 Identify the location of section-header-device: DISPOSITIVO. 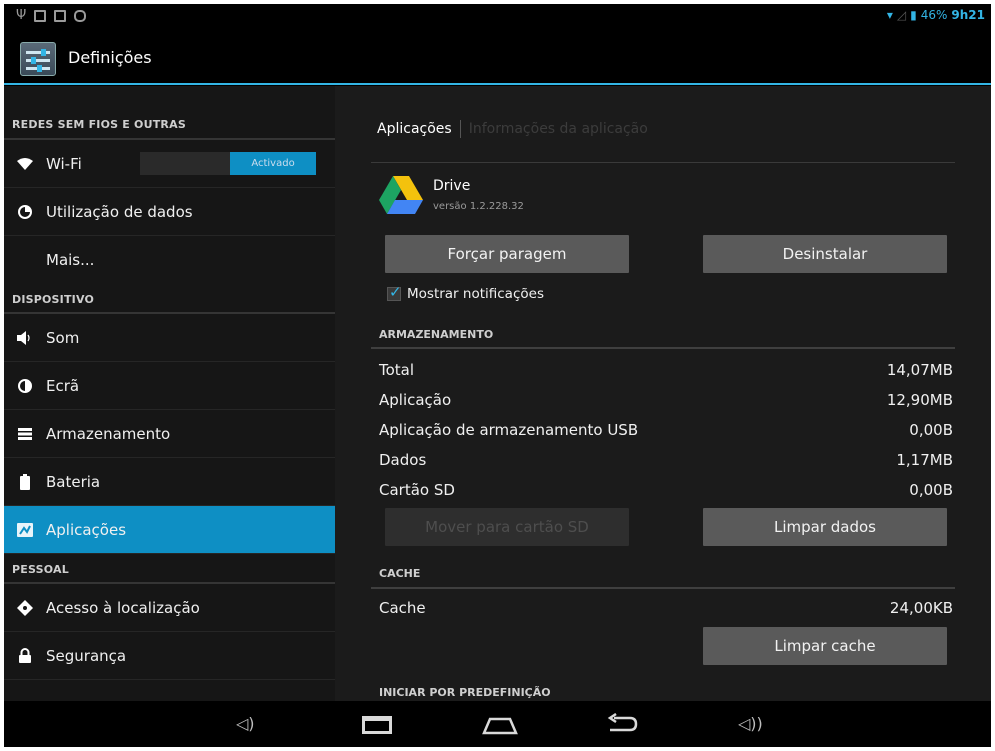
(169, 299).